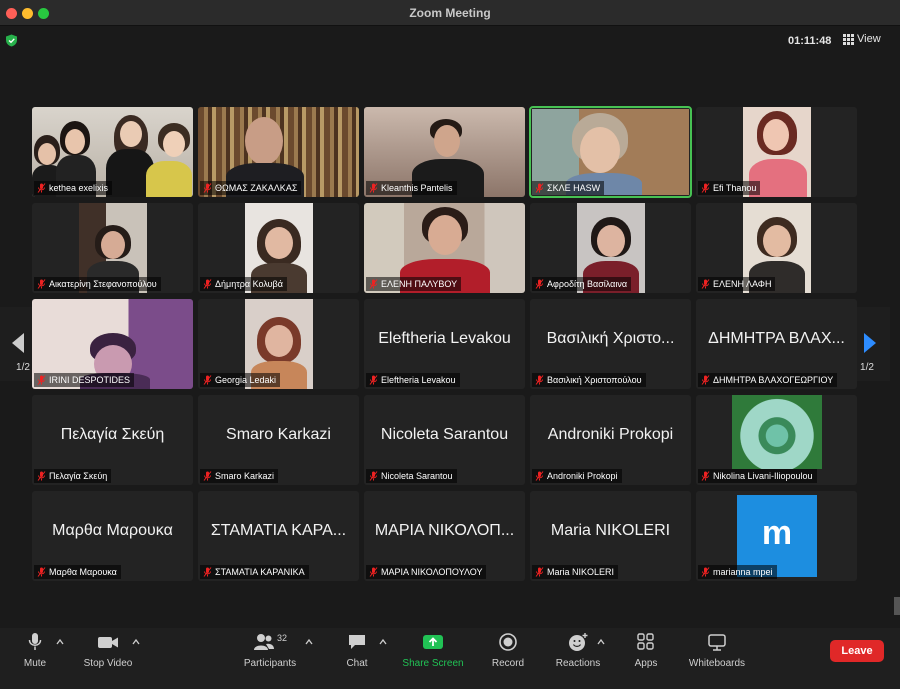 Image resolution: width=900 pixels, height=689 pixels. What do you see at coordinates (357, 642) in the screenshot?
I see `chat-bubble-icon` at bounding box center [357, 642].